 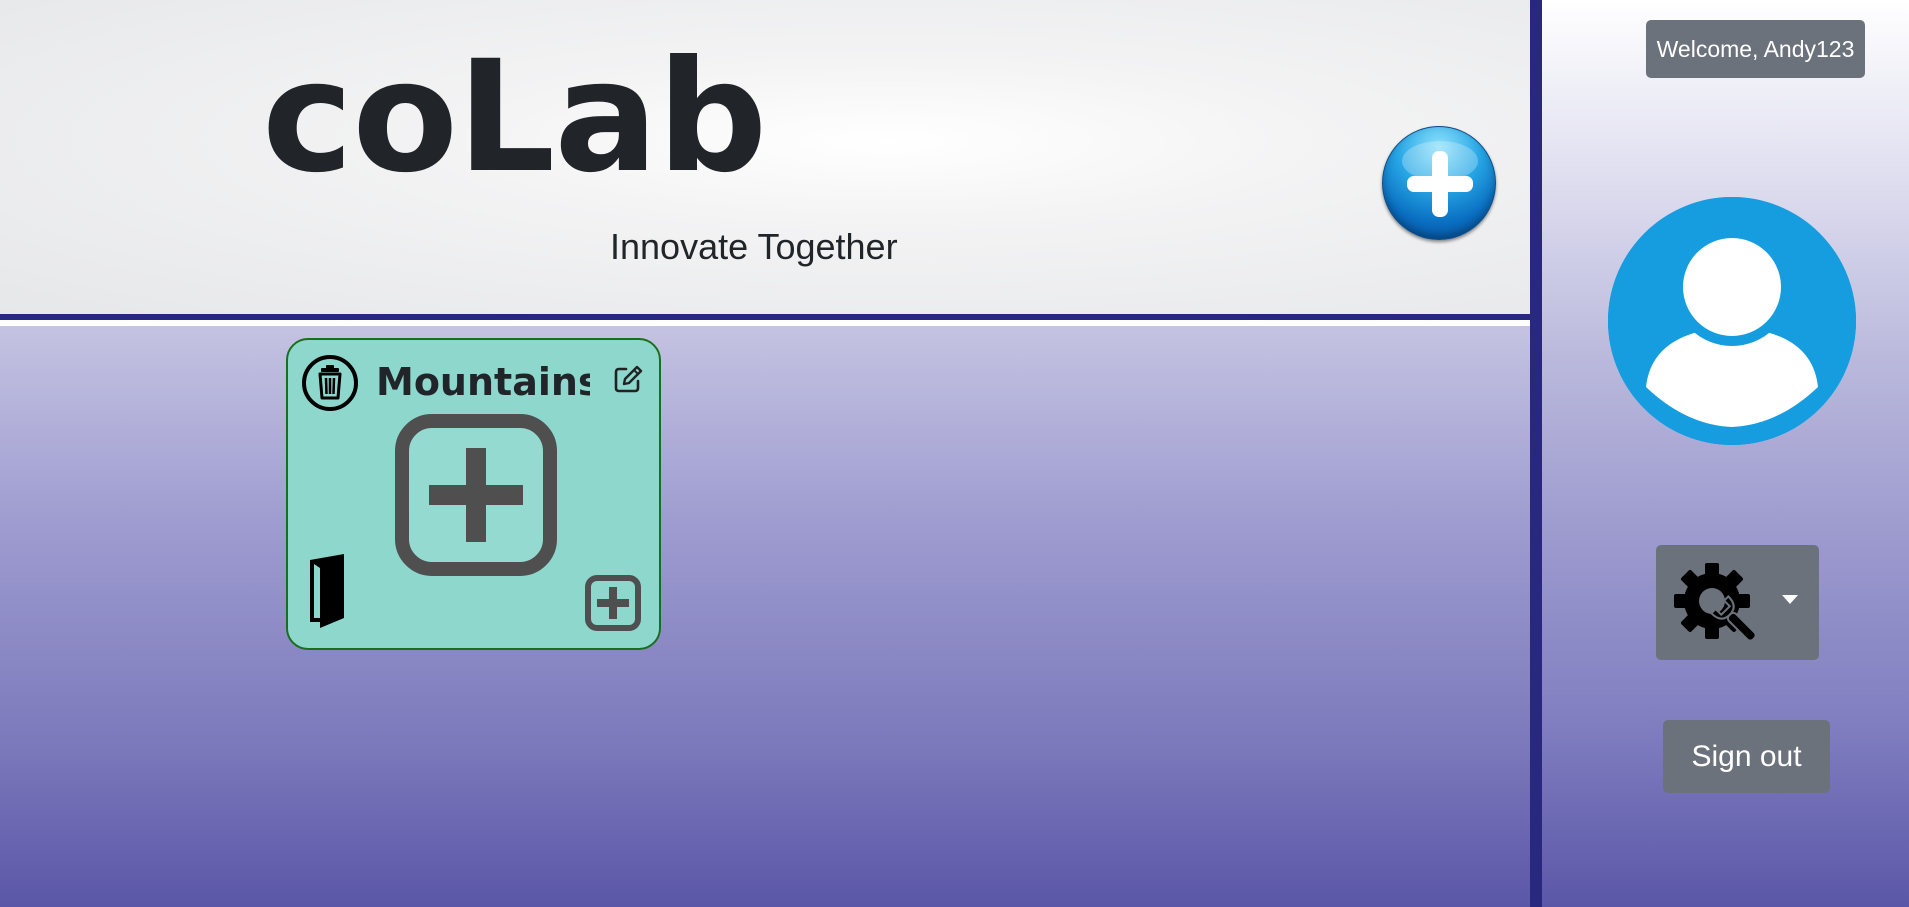 I want to click on gear-wrench-icon, so click(x=1715, y=602).